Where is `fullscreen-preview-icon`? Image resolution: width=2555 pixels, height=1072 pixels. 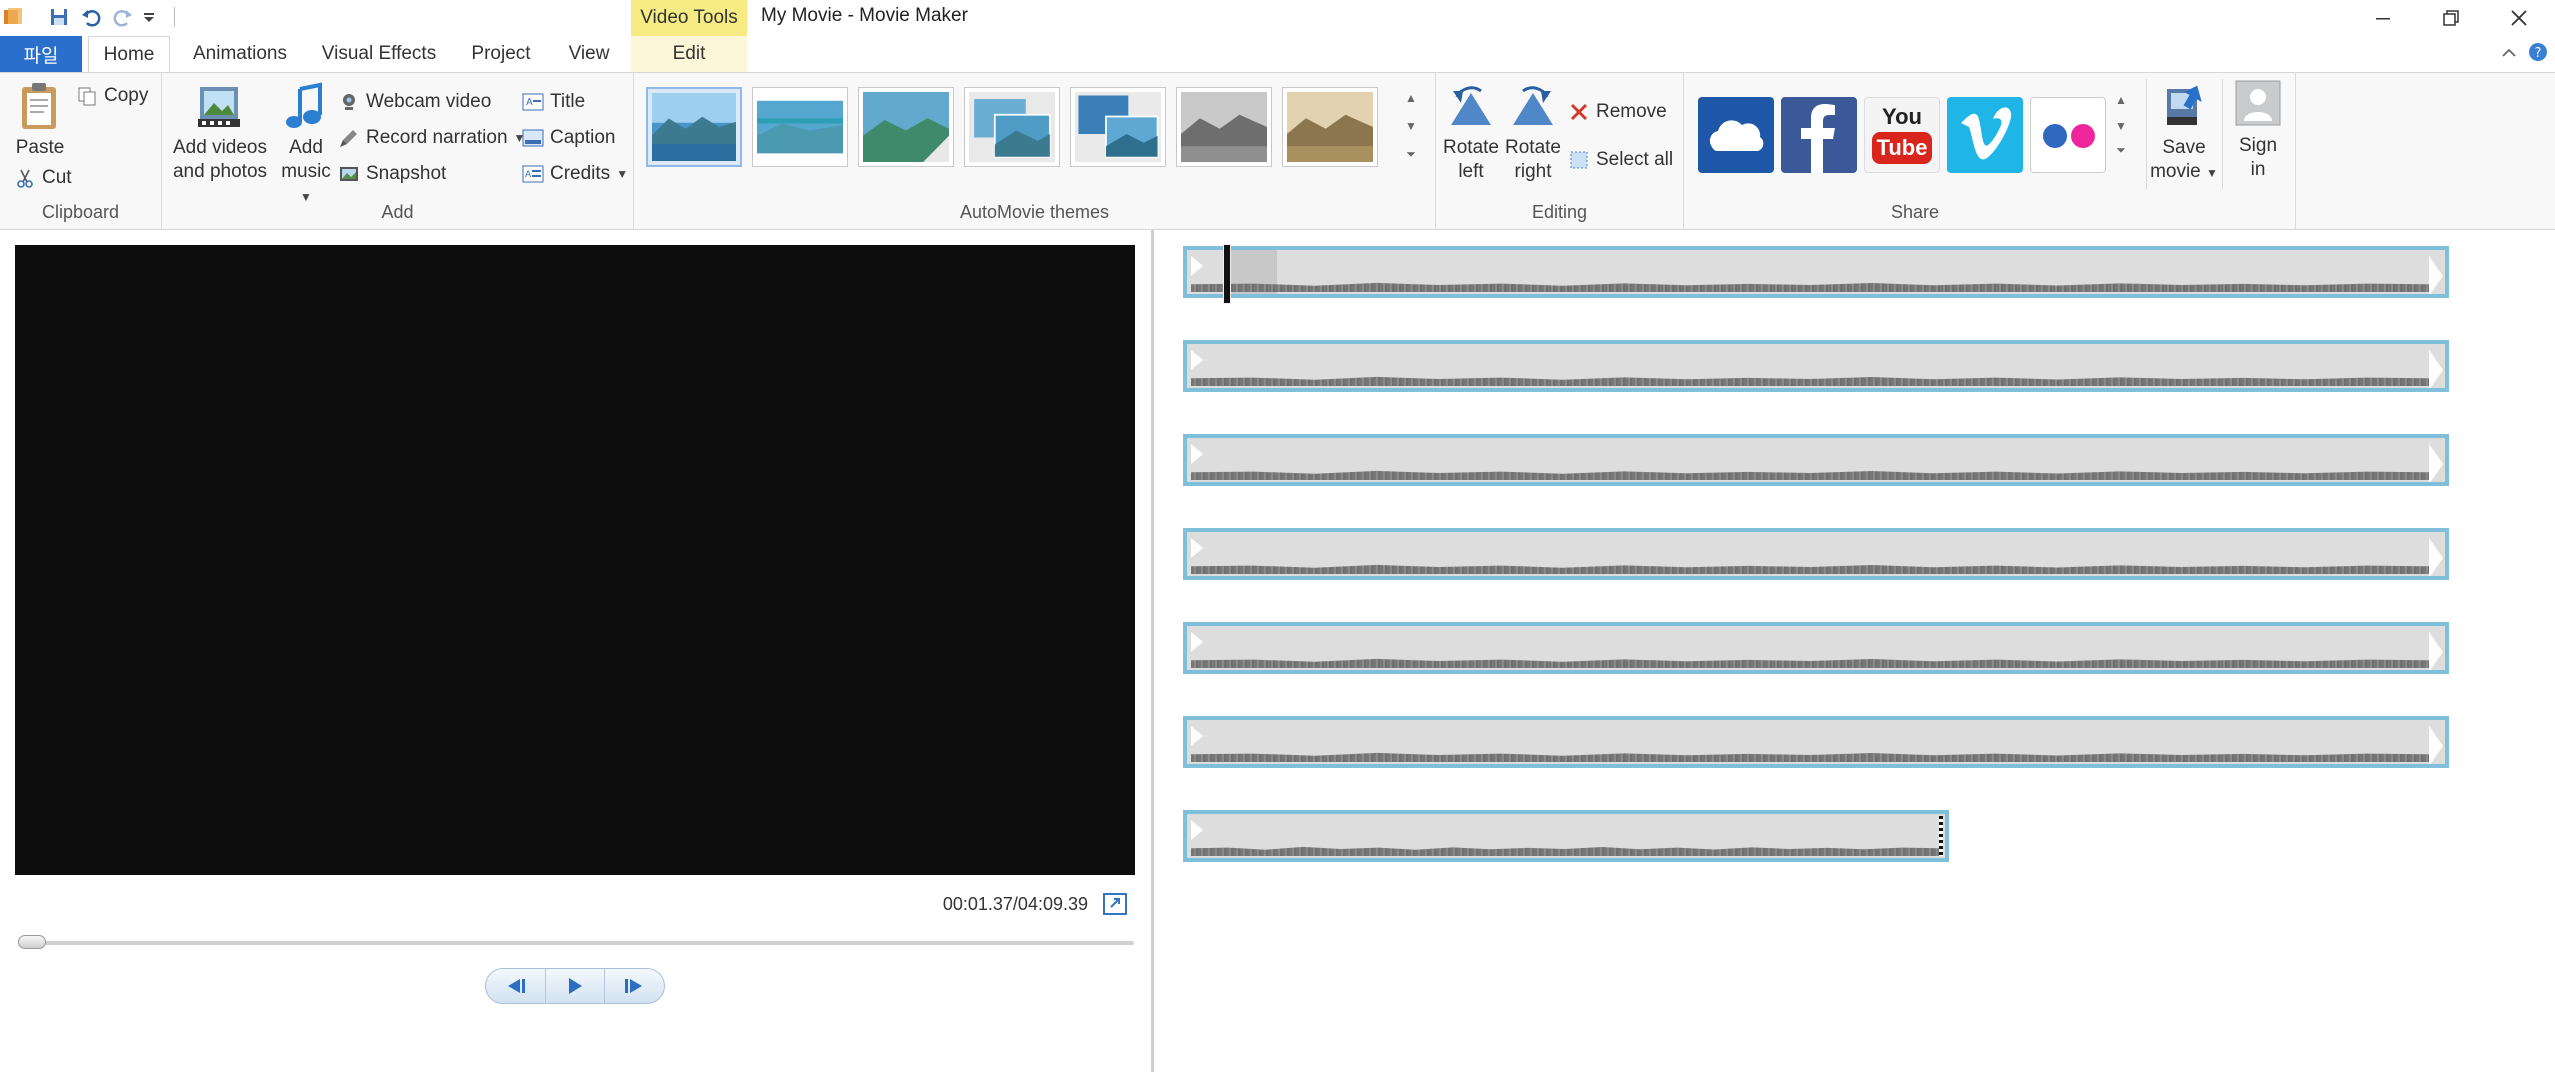
fullscreen-preview-icon is located at coordinates (1115, 904).